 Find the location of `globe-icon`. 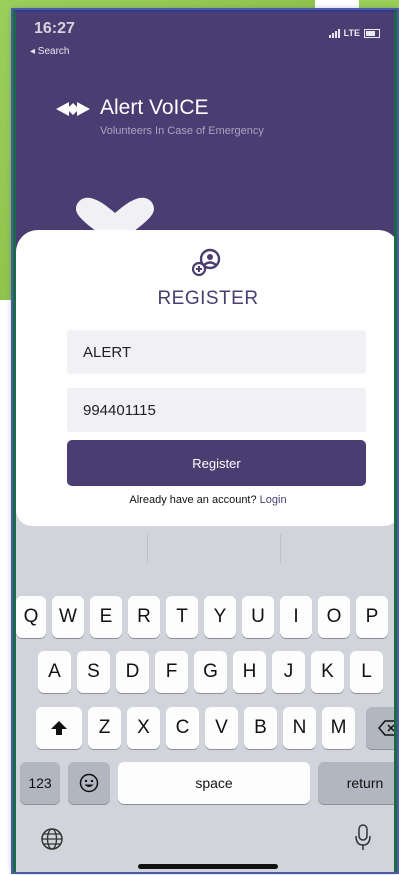

globe-icon is located at coordinates (52, 839).